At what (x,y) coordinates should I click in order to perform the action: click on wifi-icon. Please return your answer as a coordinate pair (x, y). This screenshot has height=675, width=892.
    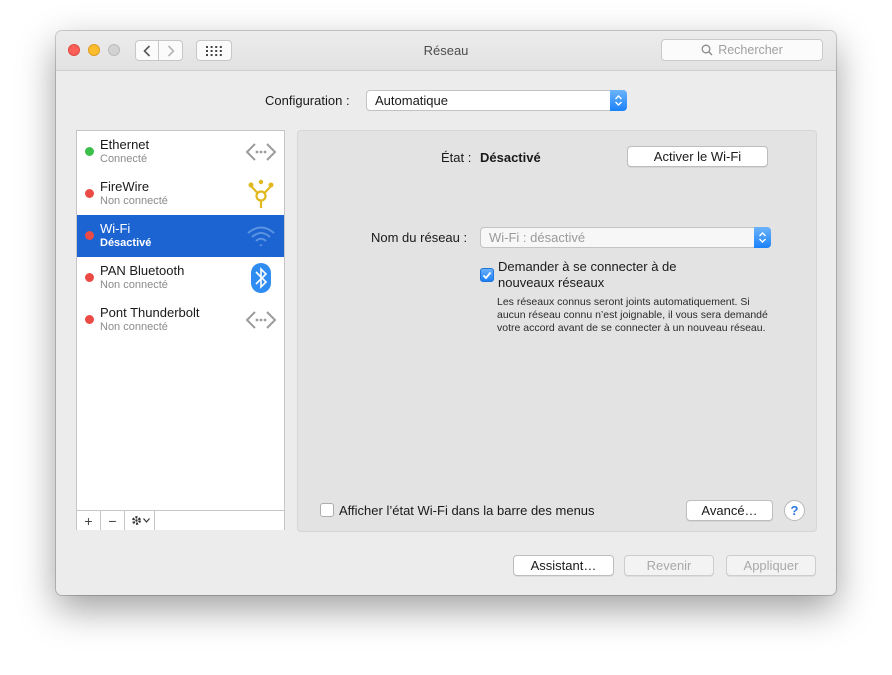
    Looking at the image, I should click on (261, 236).